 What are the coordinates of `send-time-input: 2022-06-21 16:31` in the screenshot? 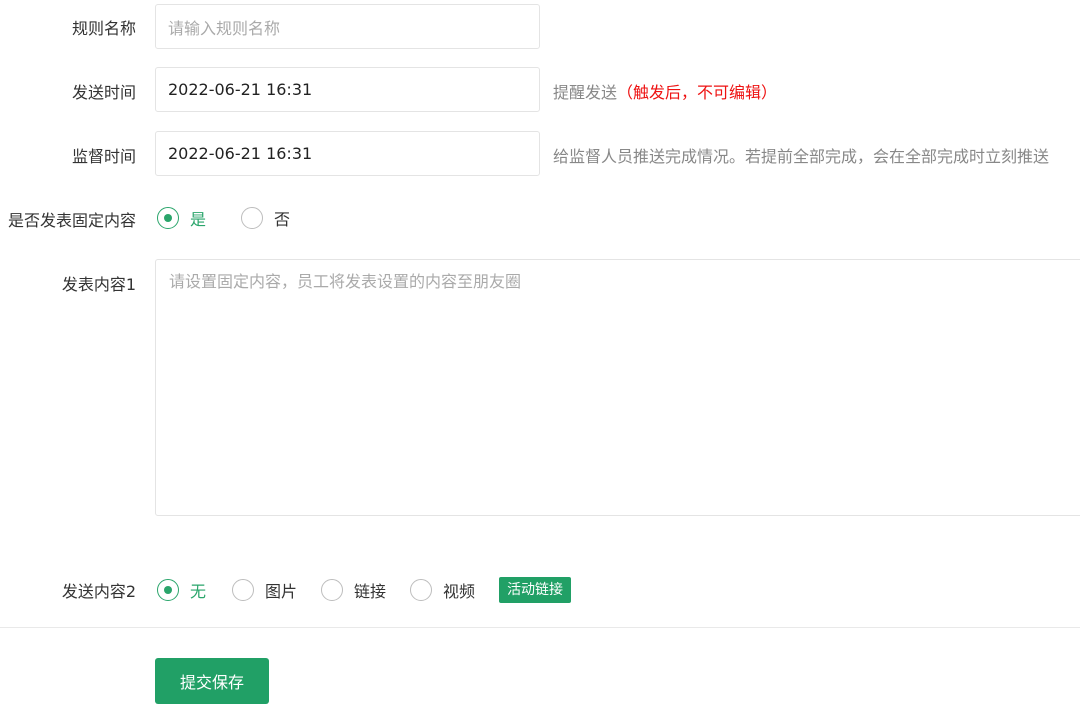 It's located at (347, 89).